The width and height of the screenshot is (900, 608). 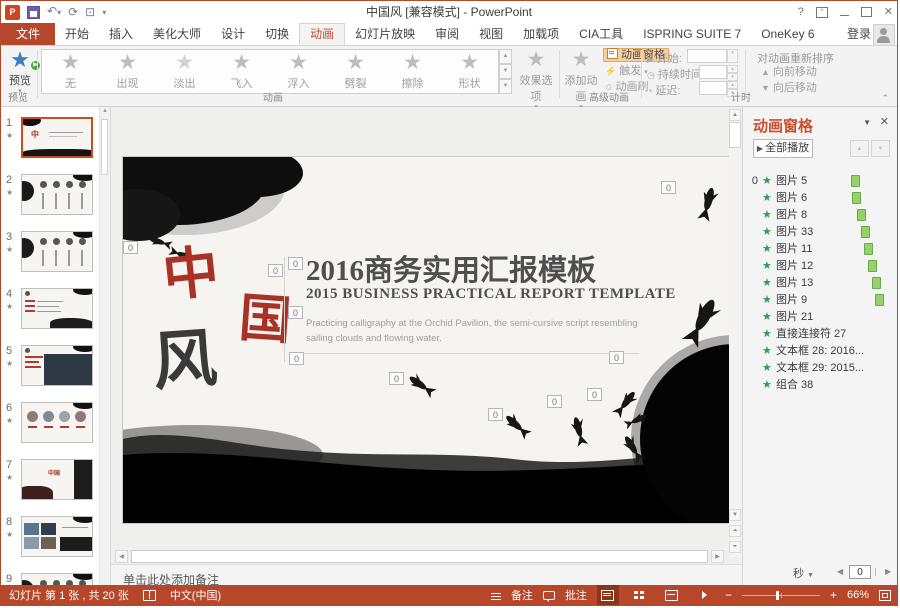 I want to click on tab-onekey: OneKey 6, so click(x=787, y=34).